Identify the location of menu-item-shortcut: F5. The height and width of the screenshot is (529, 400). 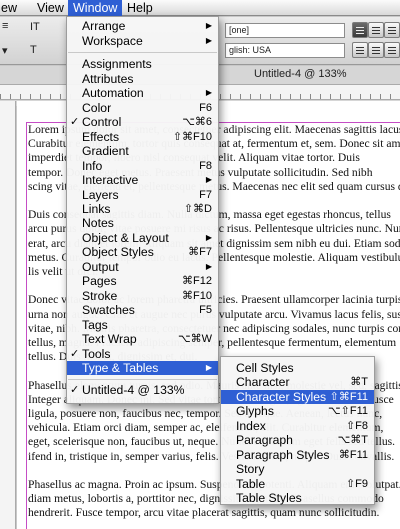
(205, 310).